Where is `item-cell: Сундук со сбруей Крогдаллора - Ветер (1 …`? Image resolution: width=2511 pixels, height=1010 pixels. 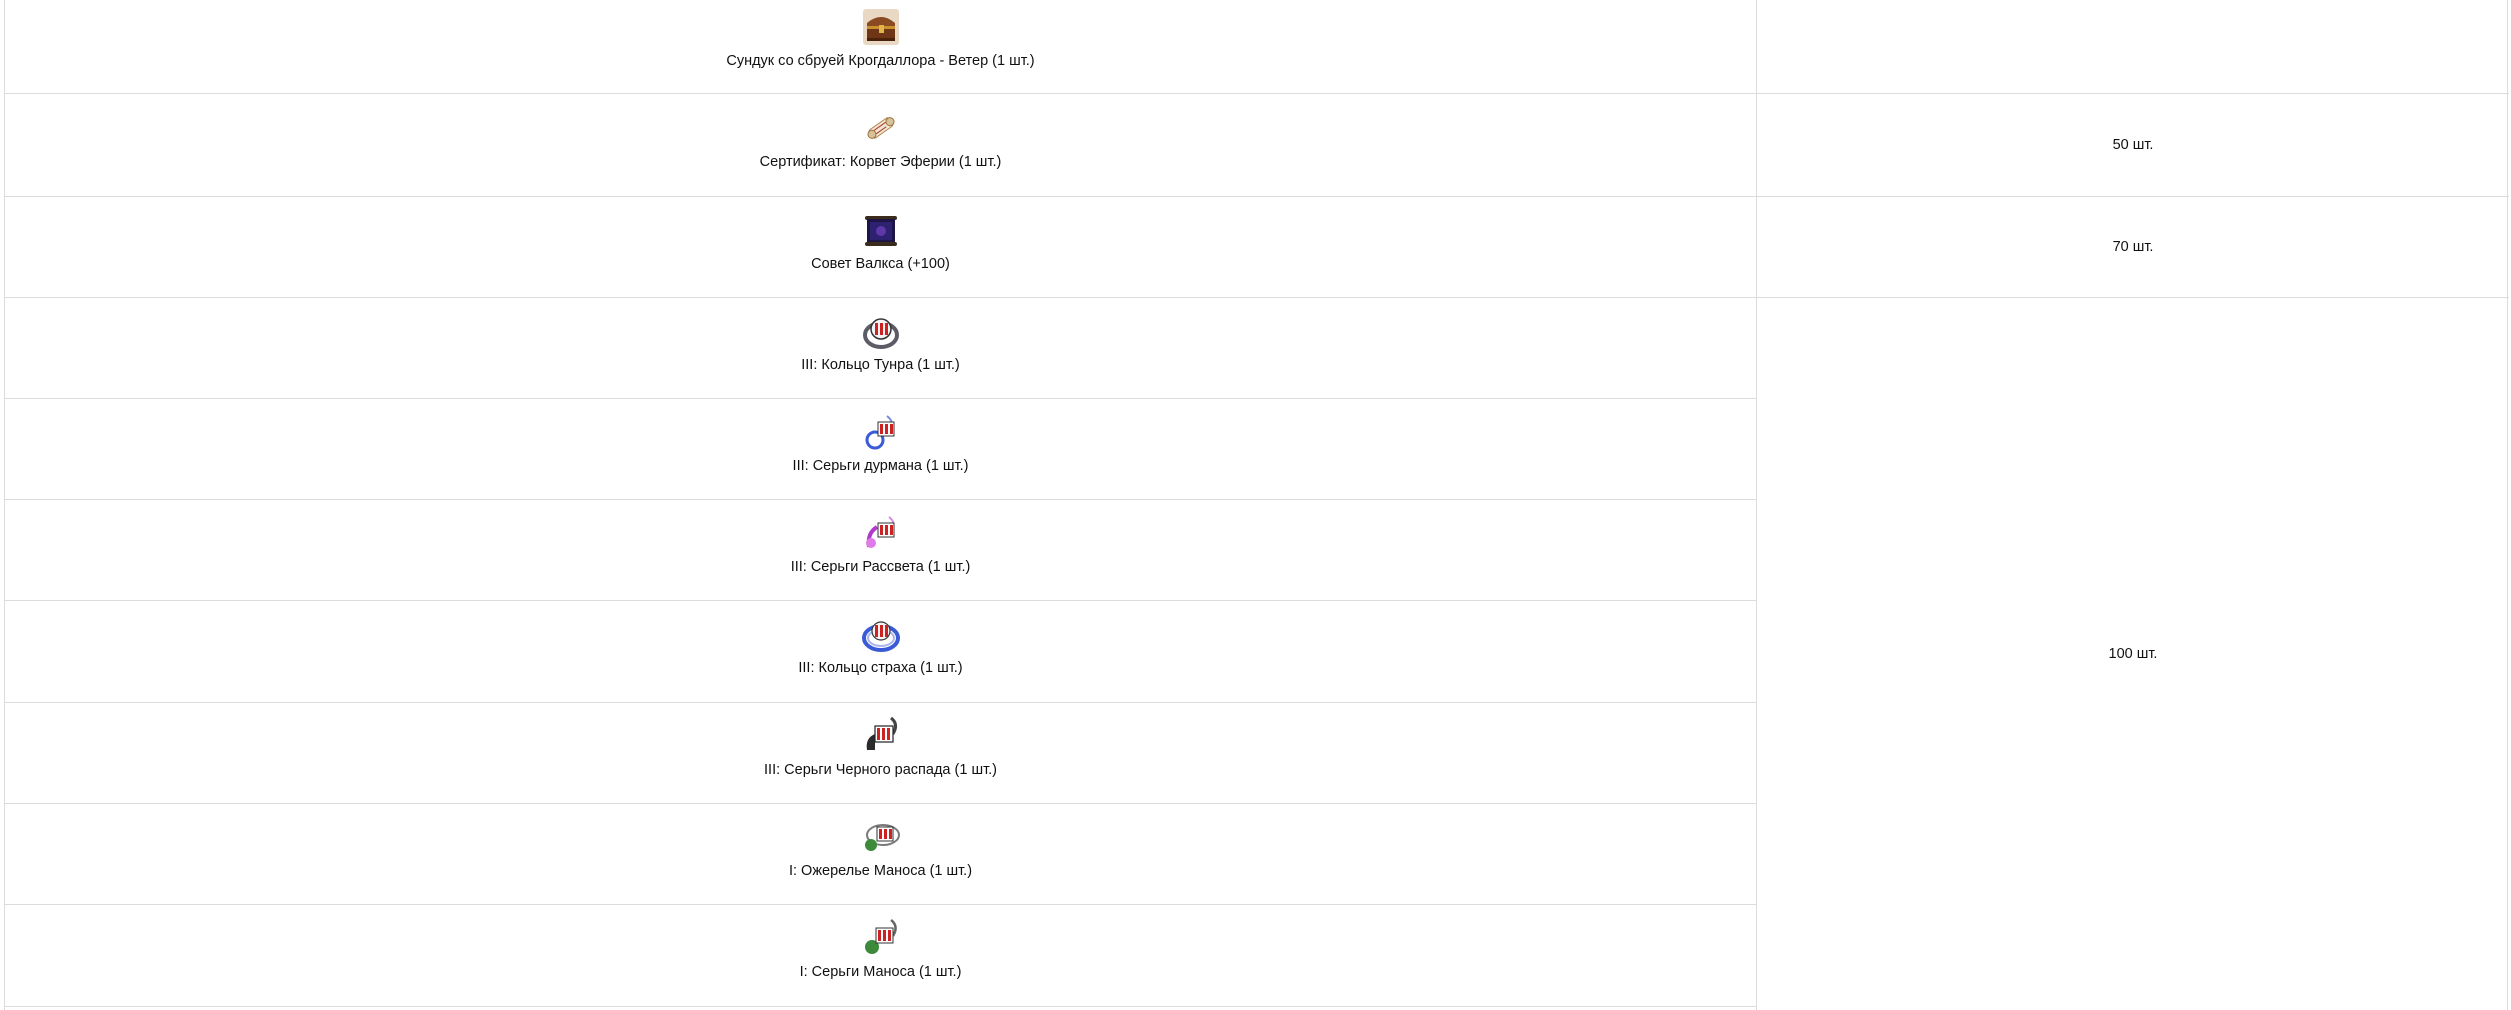 item-cell: Сундук со сбруей Крогдаллора - Ветер (1 … is located at coordinates (880, 38).